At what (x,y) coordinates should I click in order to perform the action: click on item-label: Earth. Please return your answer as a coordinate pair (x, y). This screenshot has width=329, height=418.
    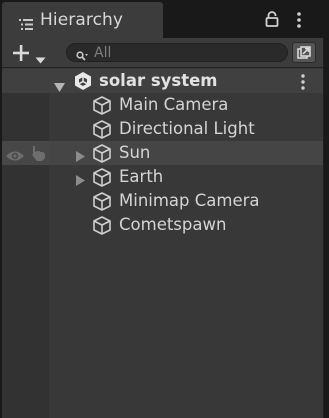
    Looking at the image, I should click on (141, 176).